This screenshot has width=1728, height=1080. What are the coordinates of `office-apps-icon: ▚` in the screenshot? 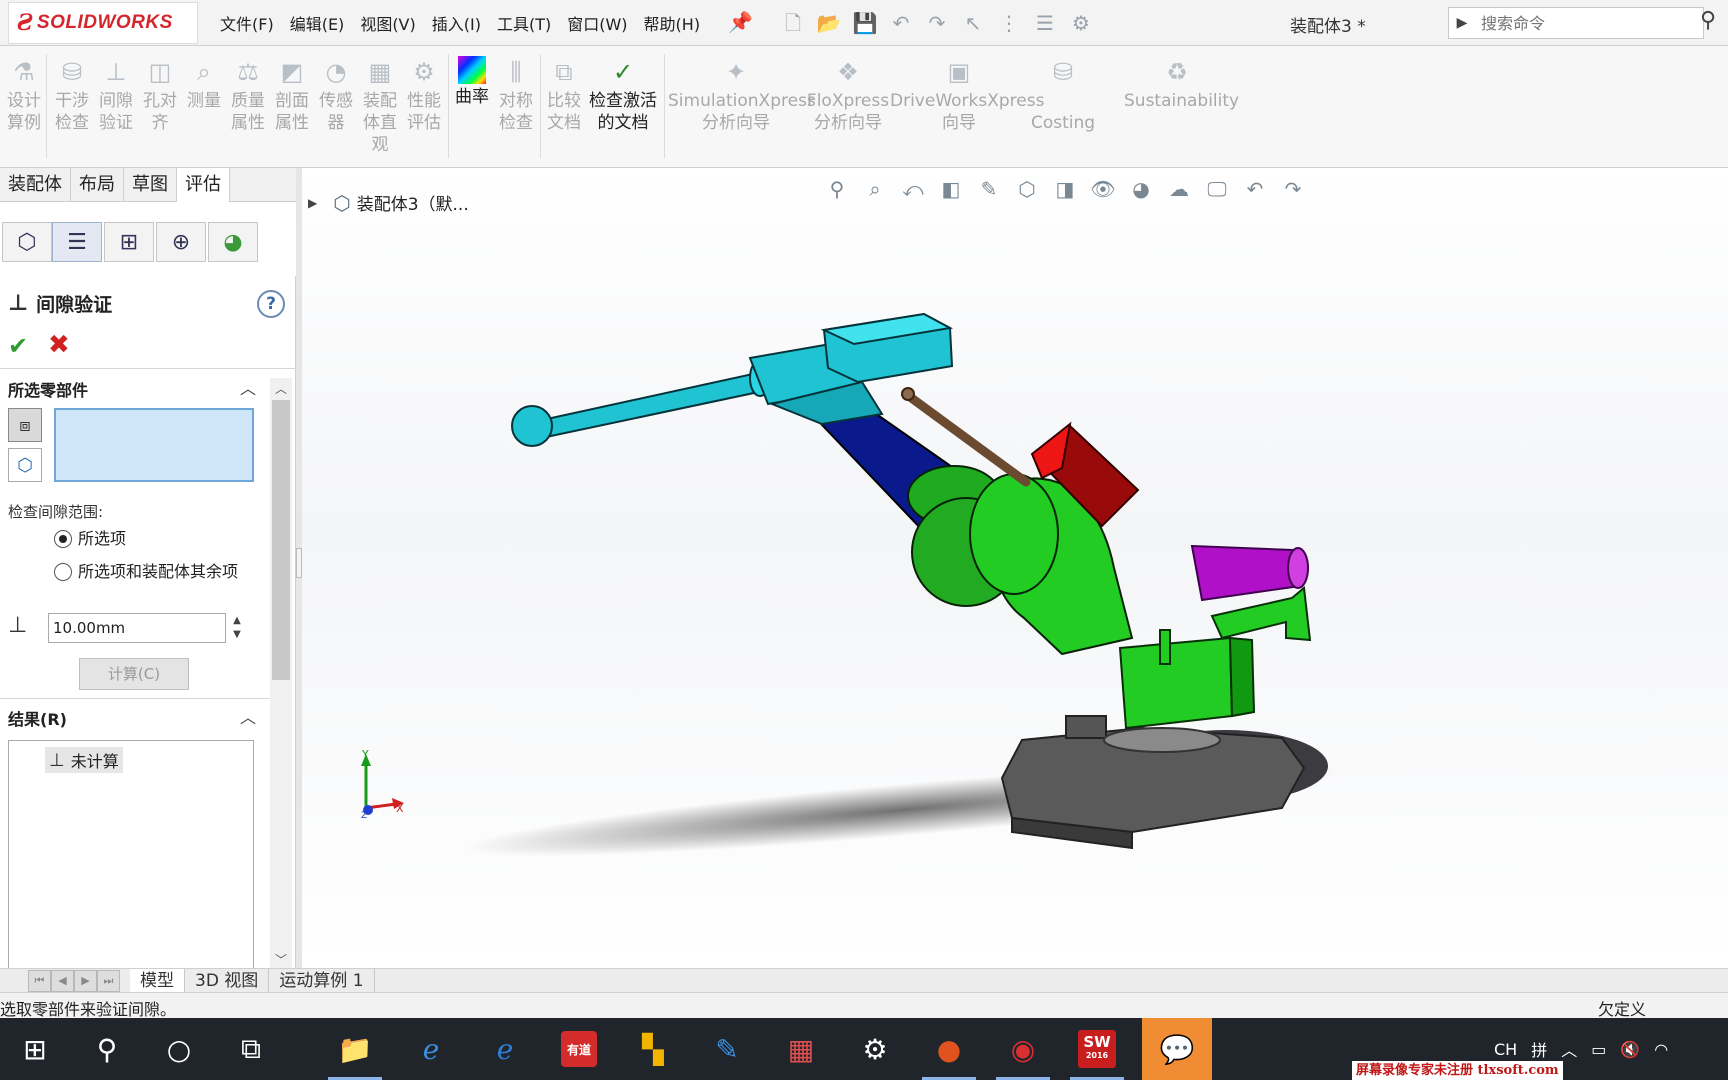 It's located at (653, 1049).